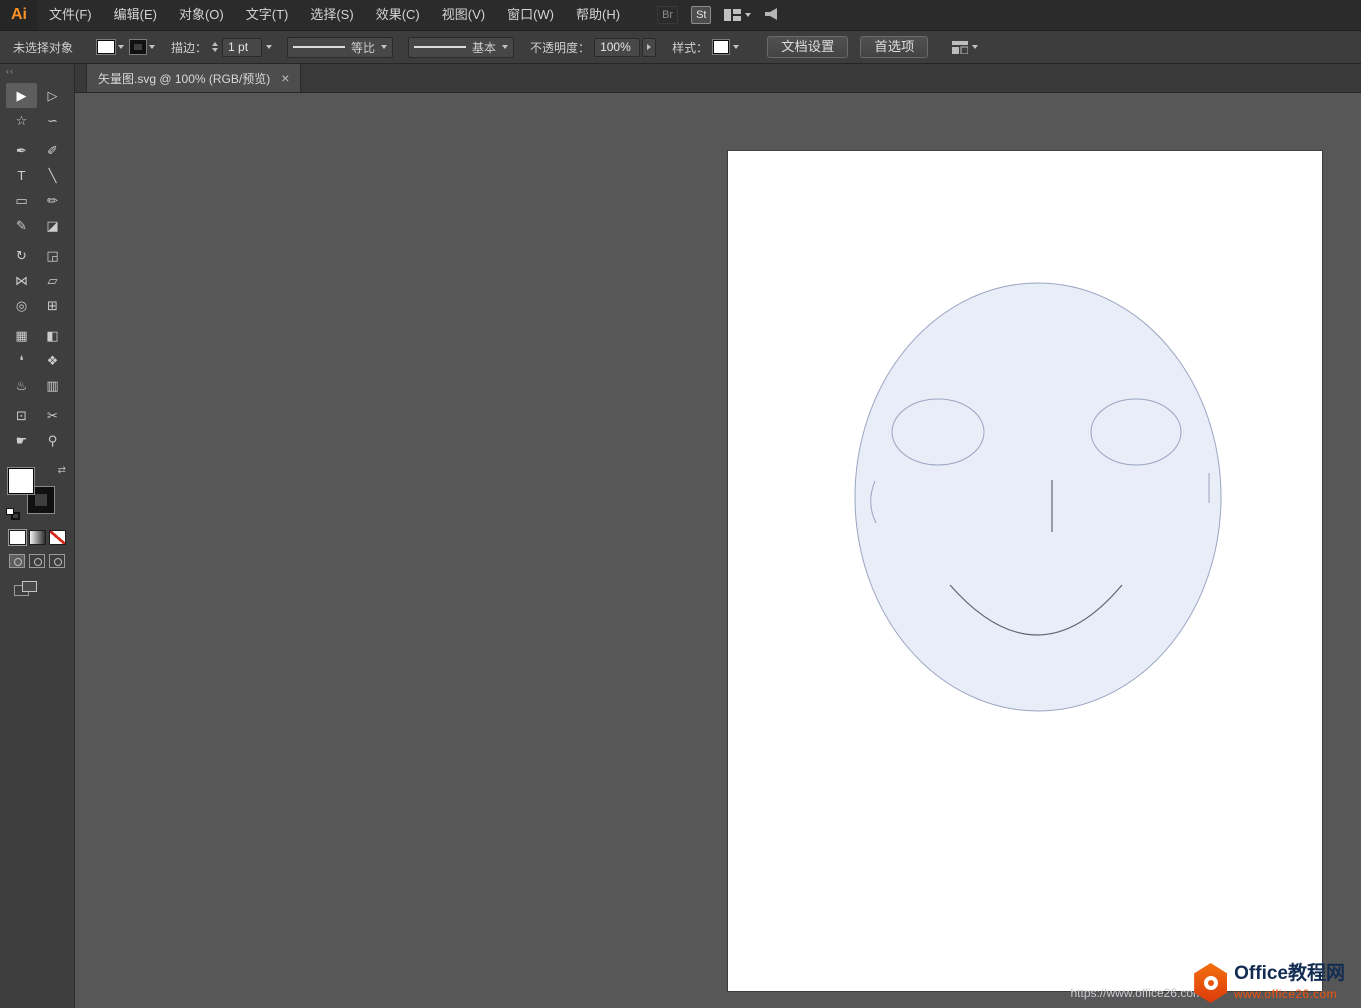  Describe the element at coordinates (215, 47) in the screenshot. I see `stroke-width-stepper` at that location.